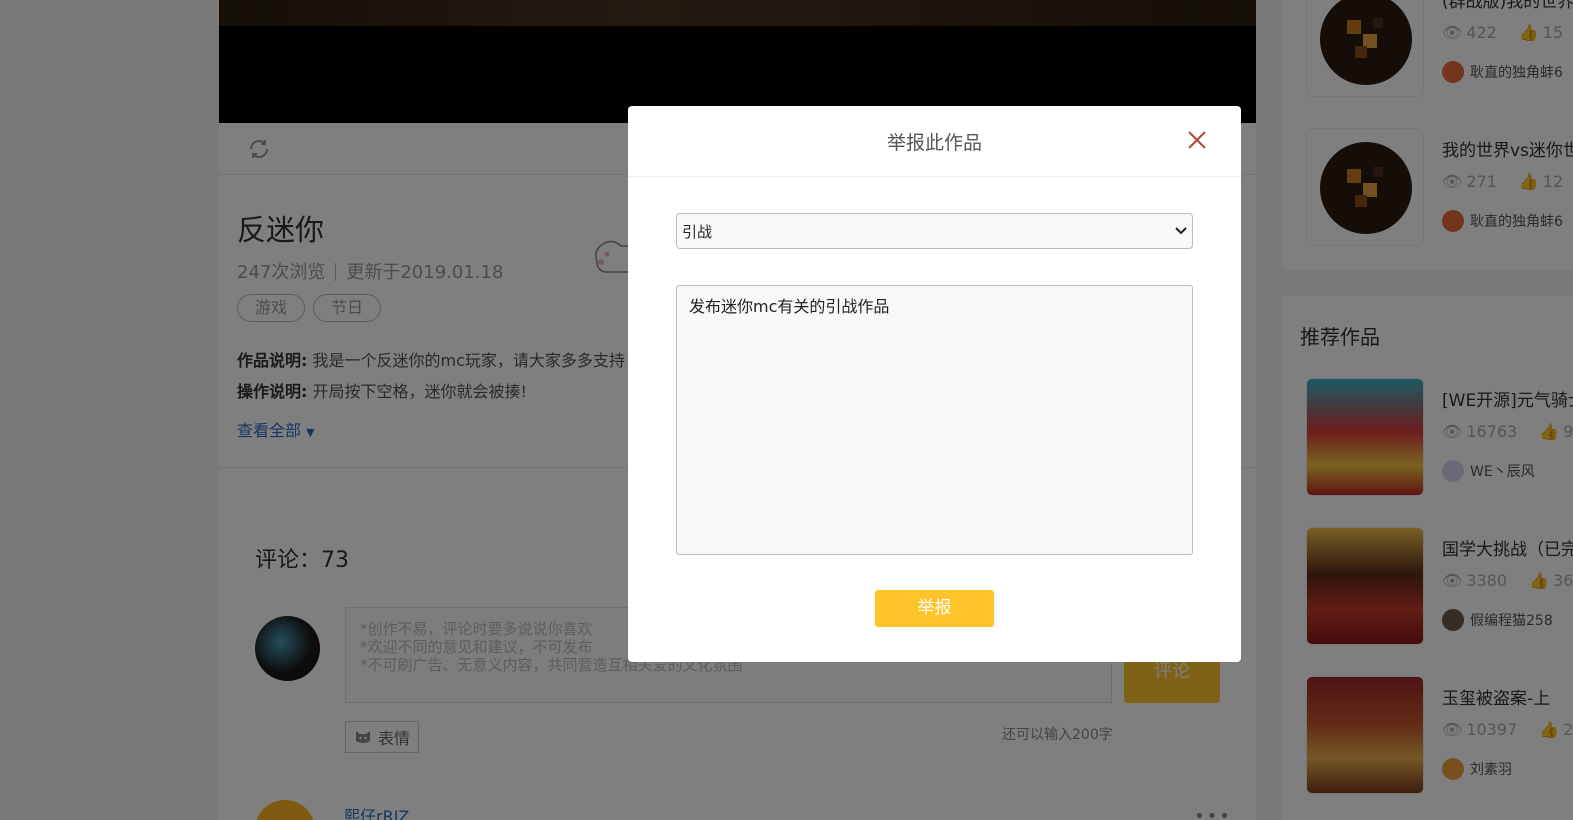  I want to click on chevron-down-icon, so click(1181, 231).